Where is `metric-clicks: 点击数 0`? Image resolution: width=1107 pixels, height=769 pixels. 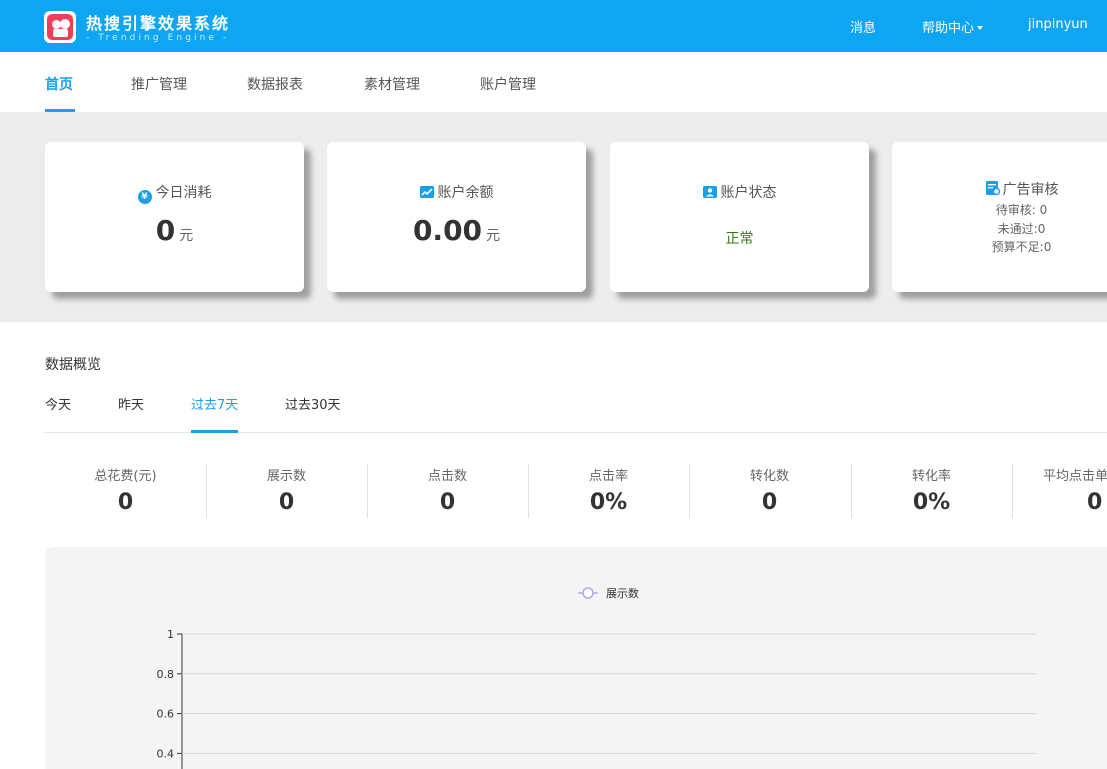 metric-clicks: 点击数 0 is located at coordinates (447, 491).